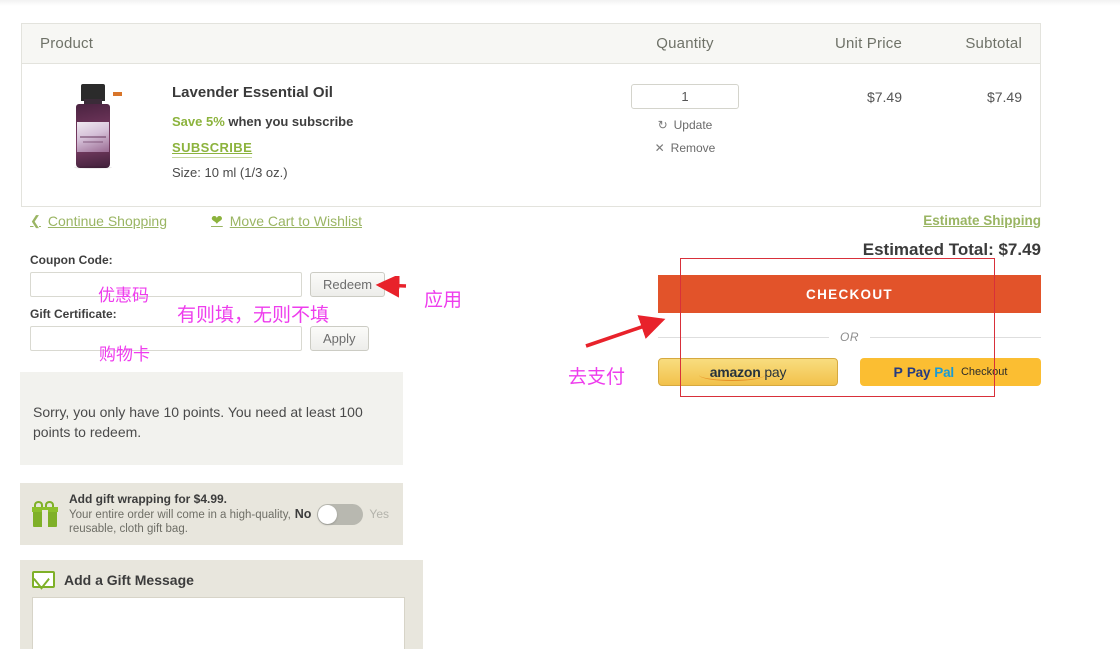 The width and height of the screenshot is (1120, 649). What do you see at coordinates (45, 514) in the screenshot?
I see `gift-box-icon` at bounding box center [45, 514].